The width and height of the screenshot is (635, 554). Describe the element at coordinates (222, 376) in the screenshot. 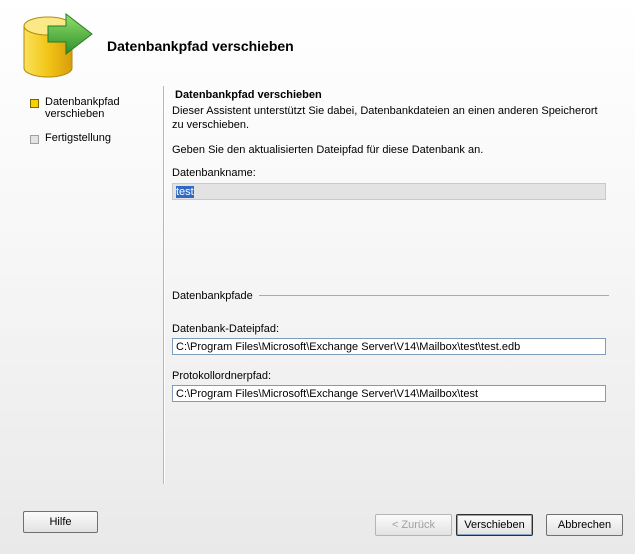

I see `log-folder-label: Protokollordnerpfad:` at that location.